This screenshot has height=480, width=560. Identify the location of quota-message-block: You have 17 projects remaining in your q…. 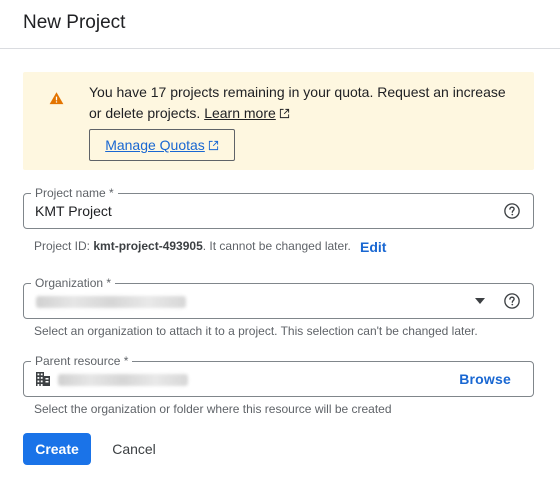
(304, 103).